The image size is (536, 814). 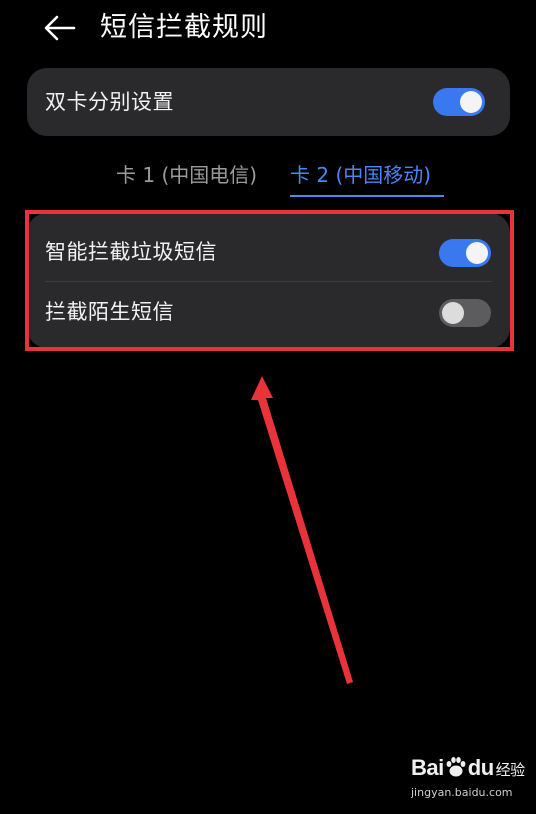 I want to click on back-button, so click(x=60, y=28).